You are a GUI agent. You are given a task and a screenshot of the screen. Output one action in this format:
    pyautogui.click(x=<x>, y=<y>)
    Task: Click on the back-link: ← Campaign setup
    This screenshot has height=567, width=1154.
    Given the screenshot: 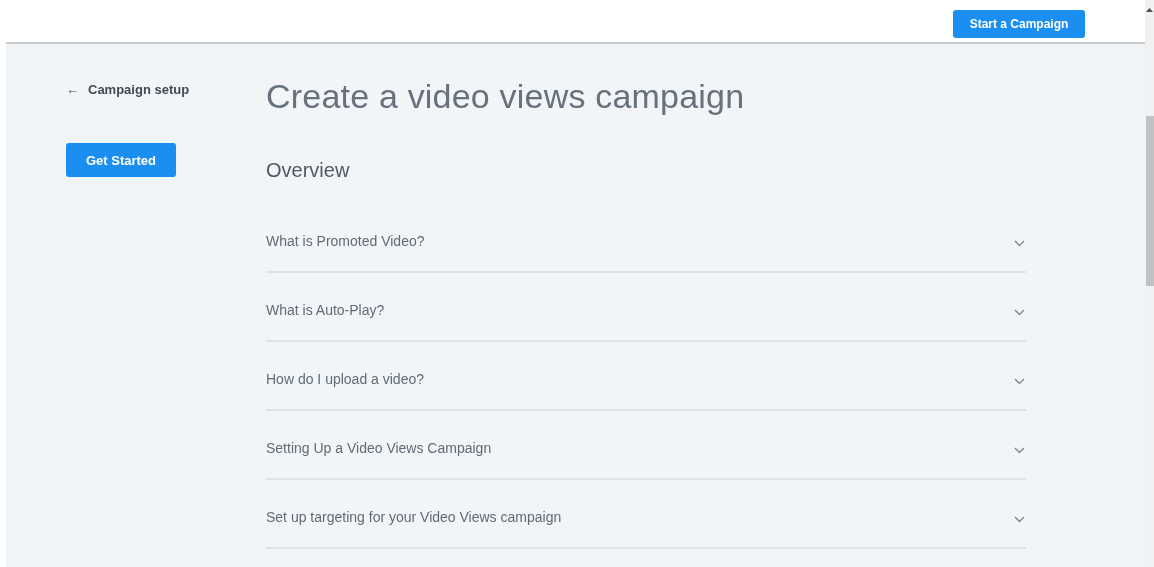 What is the action you would take?
    pyautogui.click(x=128, y=89)
    